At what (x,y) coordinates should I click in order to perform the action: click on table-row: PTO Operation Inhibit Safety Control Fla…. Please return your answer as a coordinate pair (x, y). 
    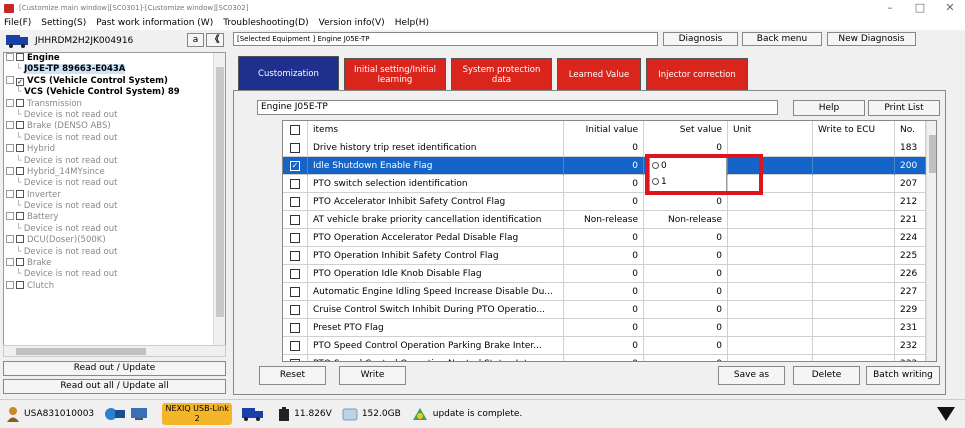
    Looking at the image, I should click on (604, 256).